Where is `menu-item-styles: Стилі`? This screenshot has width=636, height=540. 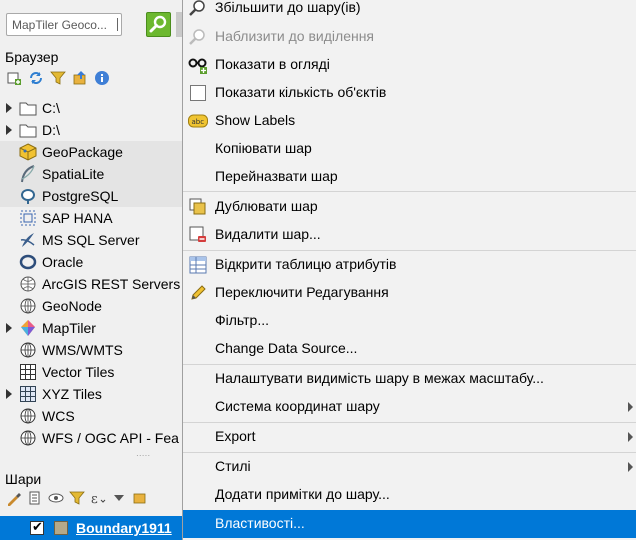 menu-item-styles: Стилі is located at coordinates (409, 467).